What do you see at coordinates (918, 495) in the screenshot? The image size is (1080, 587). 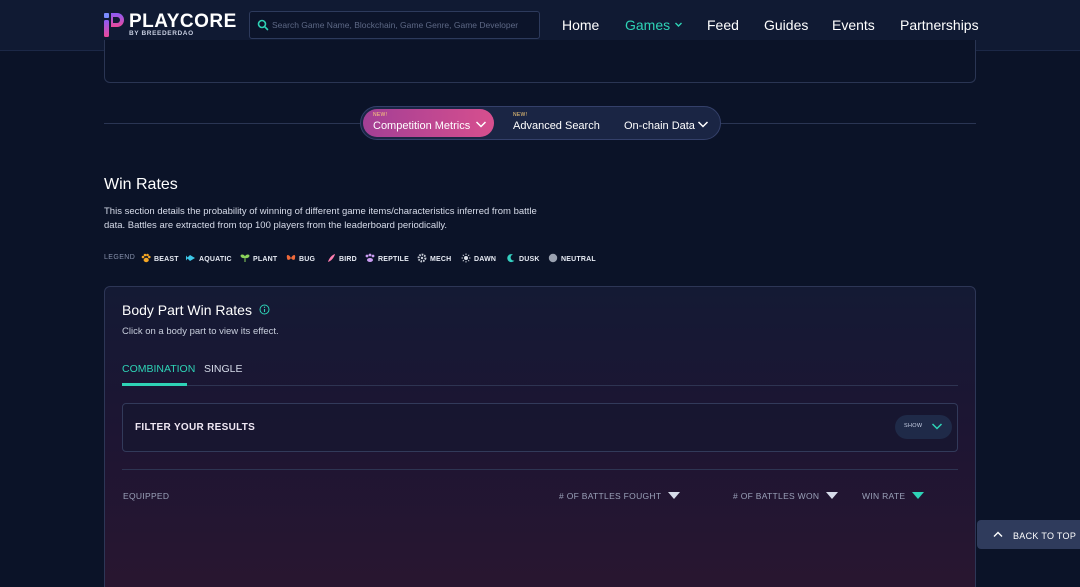 I see `sort-down-active-icon` at bounding box center [918, 495].